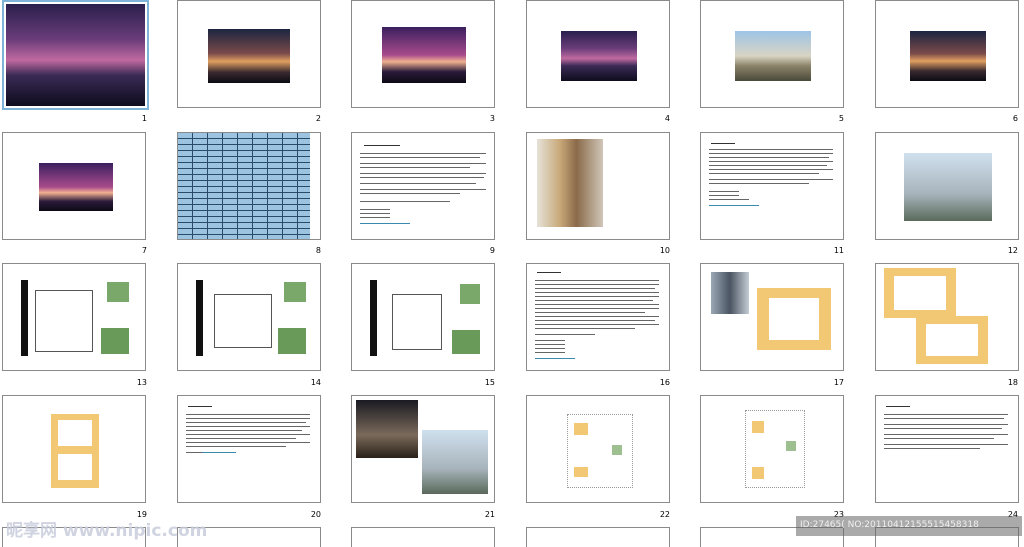 The image size is (1024, 547). What do you see at coordinates (315, 514) in the screenshot?
I see `slide-number: 20` at bounding box center [315, 514].